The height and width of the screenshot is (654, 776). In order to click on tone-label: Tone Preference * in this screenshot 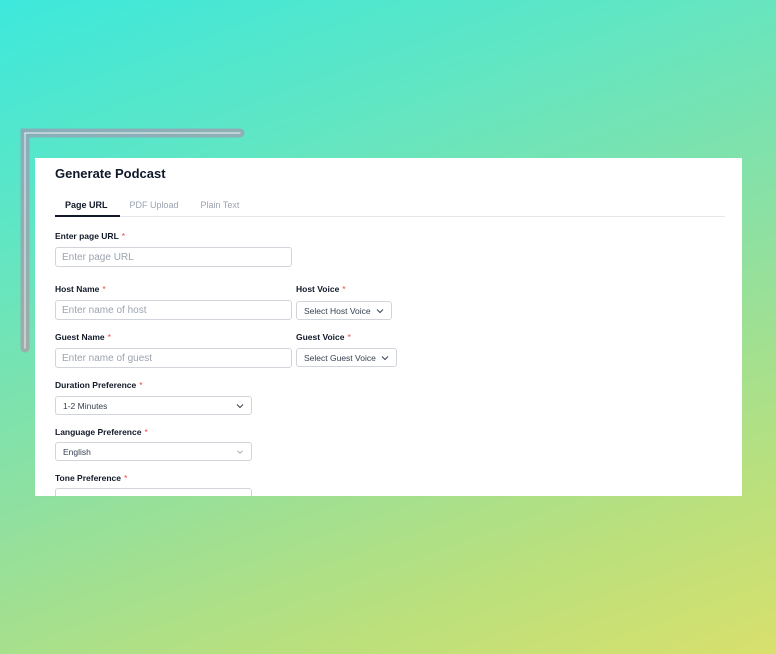, I will do `click(91, 478)`.